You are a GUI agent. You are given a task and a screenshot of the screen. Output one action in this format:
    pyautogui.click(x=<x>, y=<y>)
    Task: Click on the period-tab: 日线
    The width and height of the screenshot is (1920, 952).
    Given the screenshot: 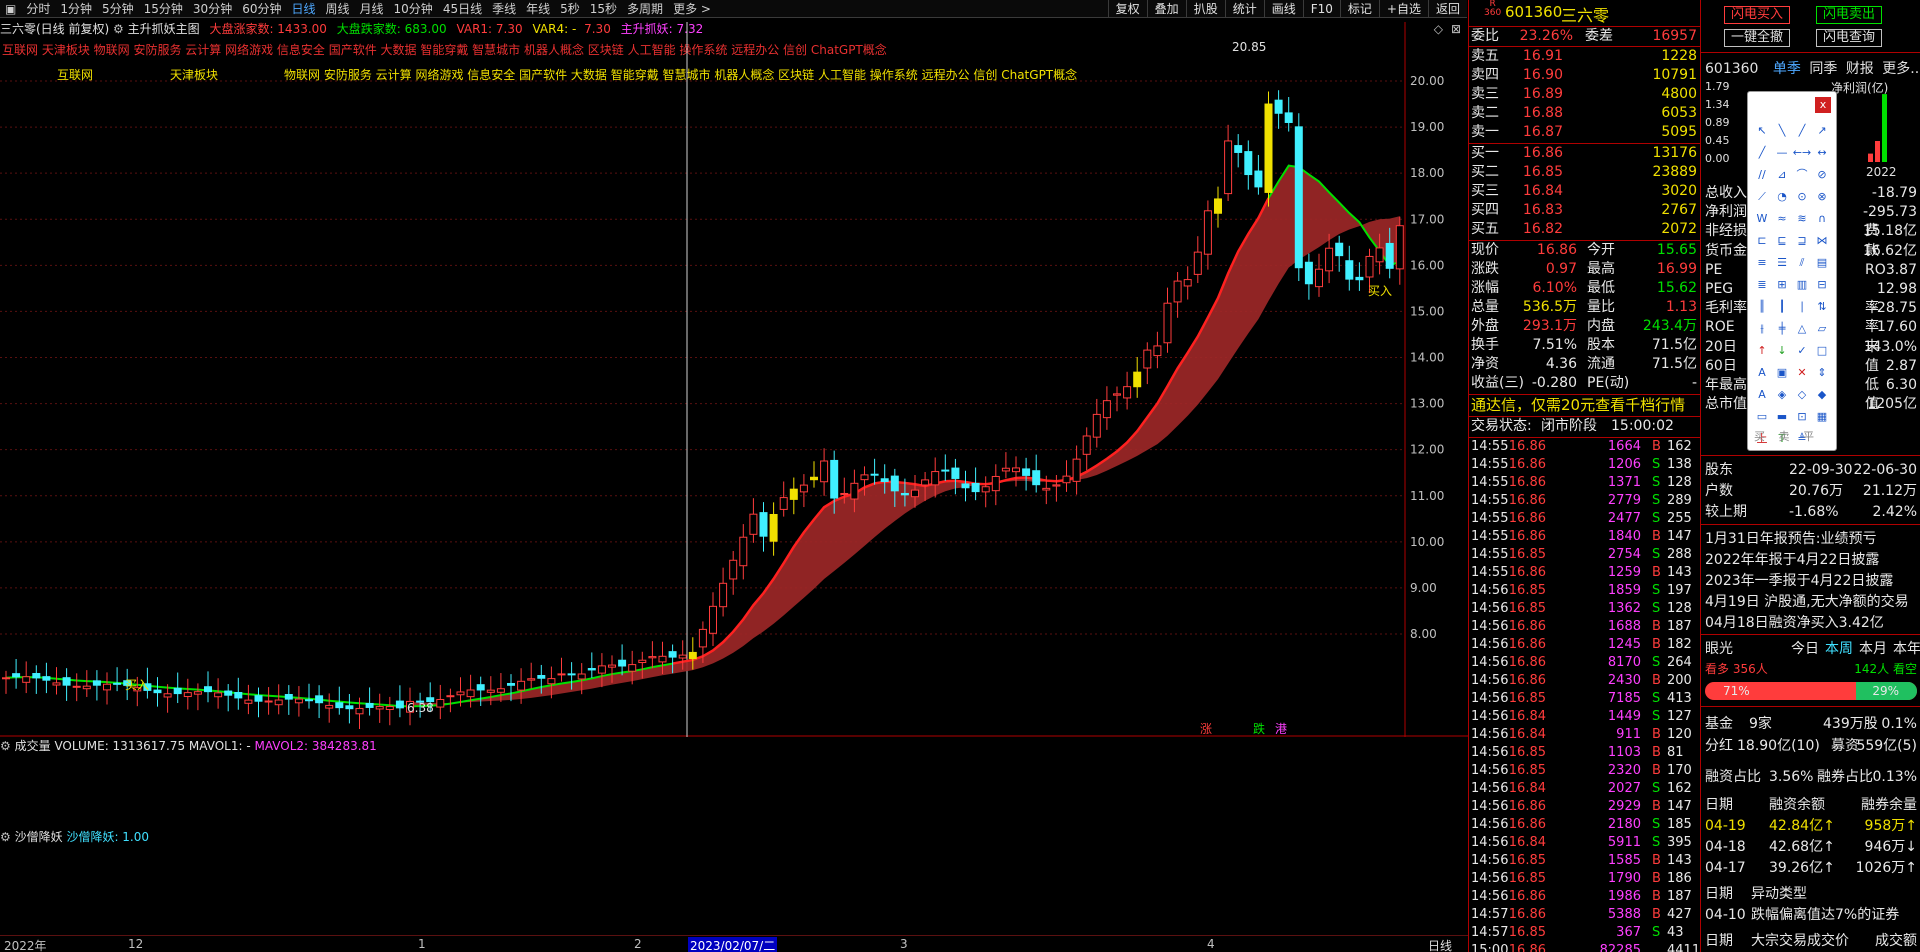 What is the action you would take?
    pyautogui.click(x=303, y=8)
    